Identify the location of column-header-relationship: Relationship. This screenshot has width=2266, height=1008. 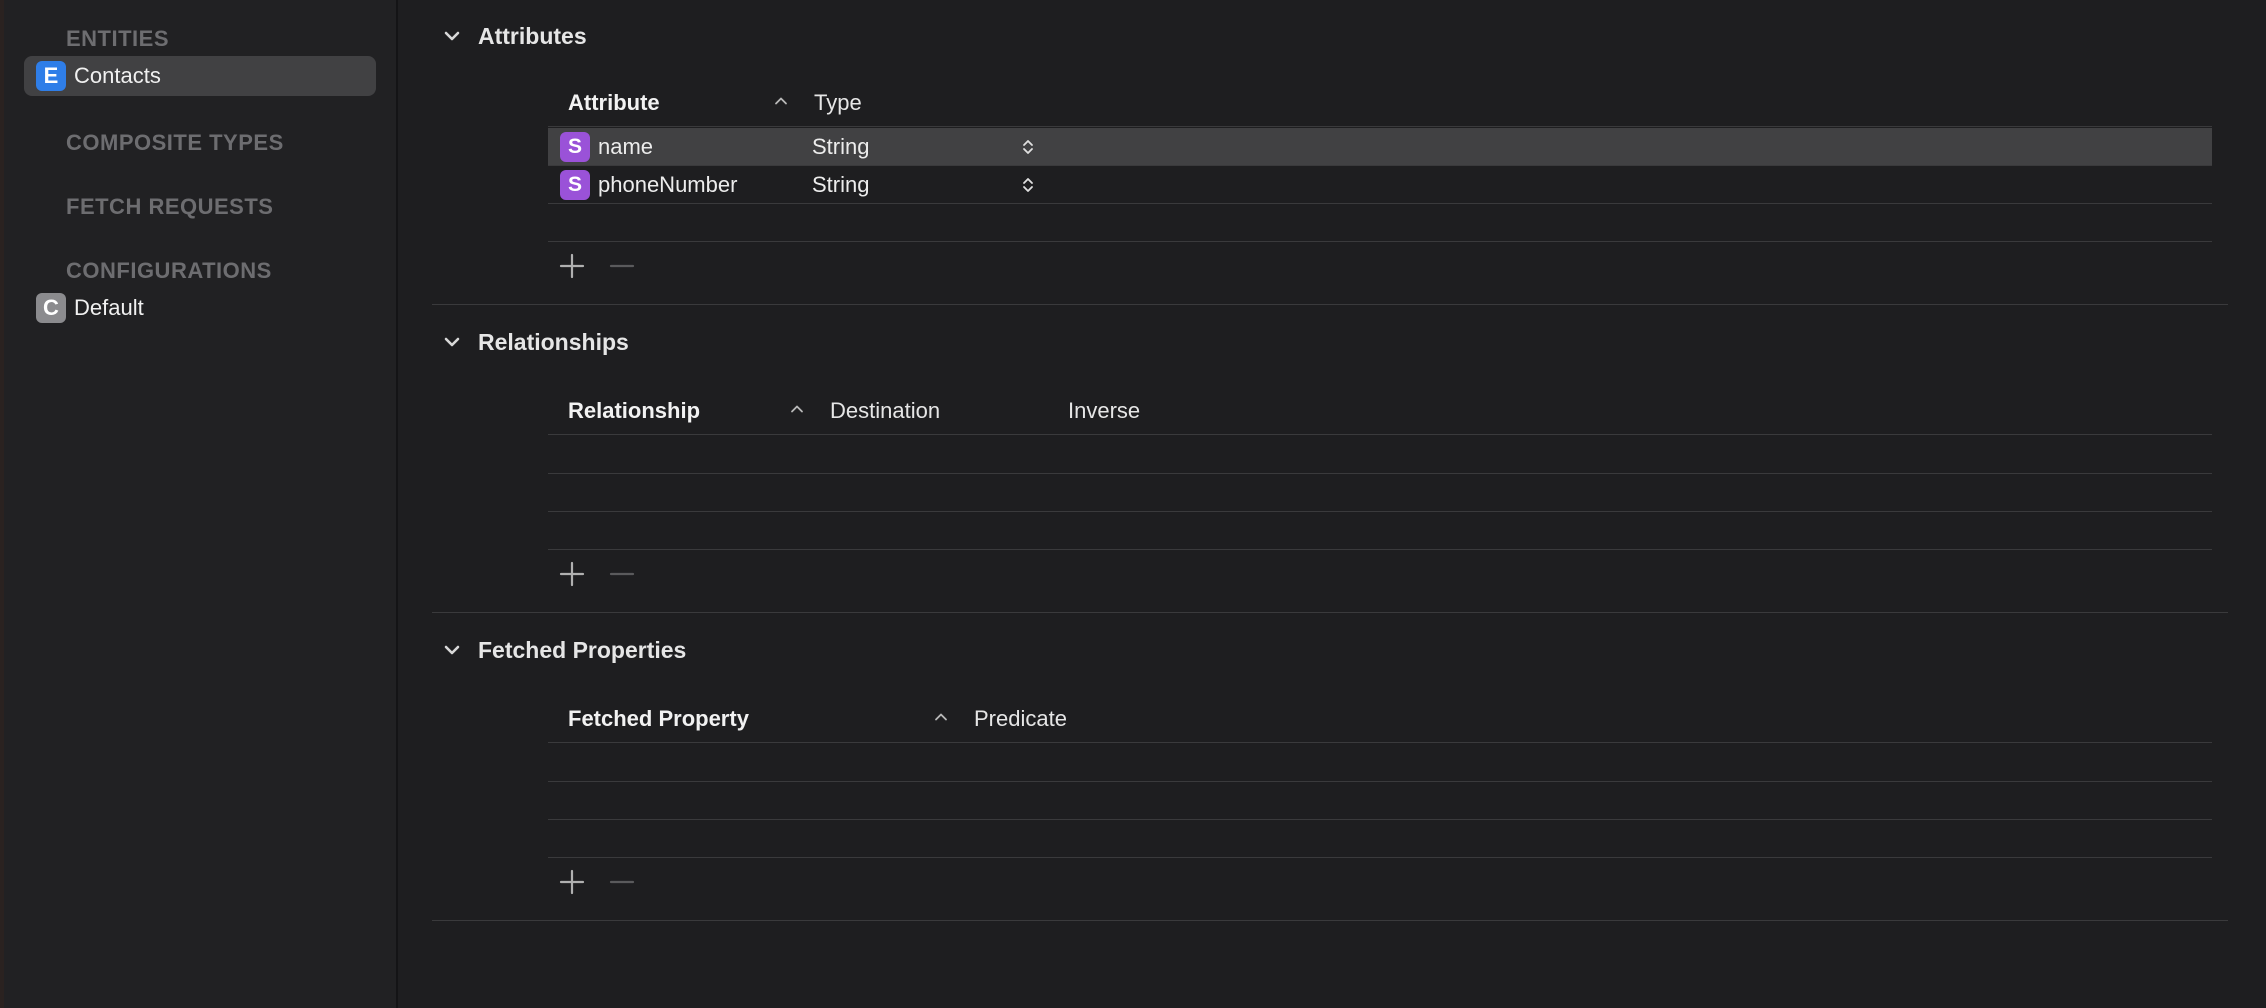
(634, 411).